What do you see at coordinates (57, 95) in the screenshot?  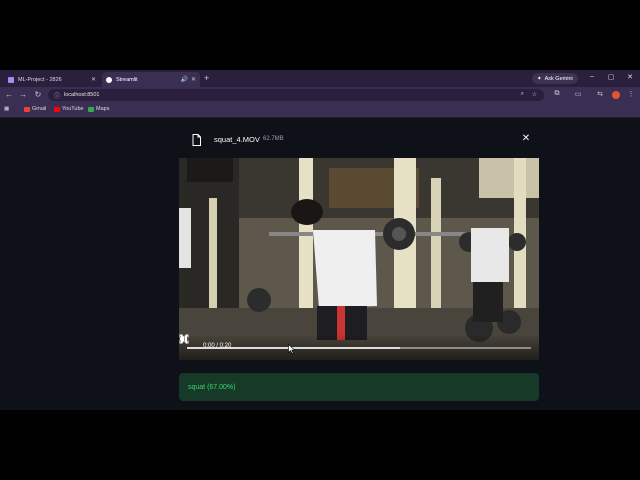 I see `site-info-icon: ⓘ` at bounding box center [57, 95].